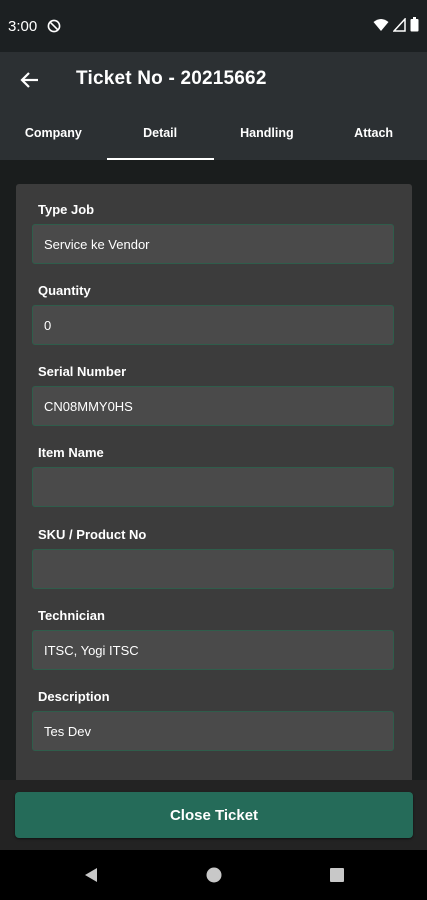 This screenshot has height=900, width=427. What do you see at coordinates (23, 26) in the screenshot?
I see `status-time: 3:00` at bounding box center [23, 26].